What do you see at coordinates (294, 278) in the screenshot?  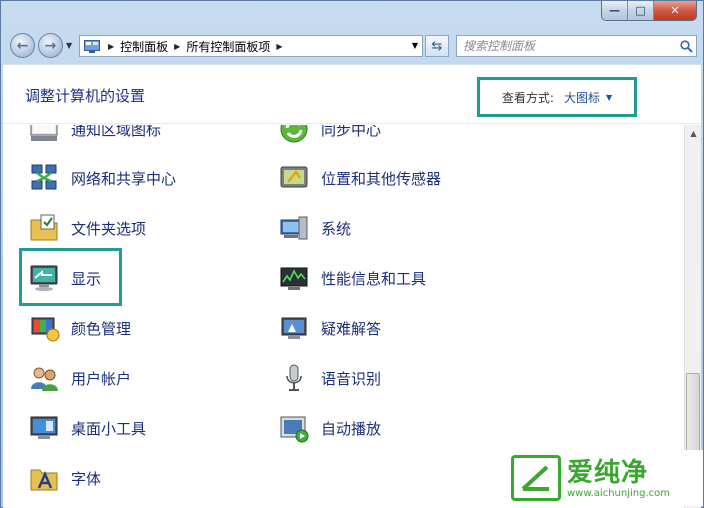 I see `performance-icon` at bounding box center [294, 278].